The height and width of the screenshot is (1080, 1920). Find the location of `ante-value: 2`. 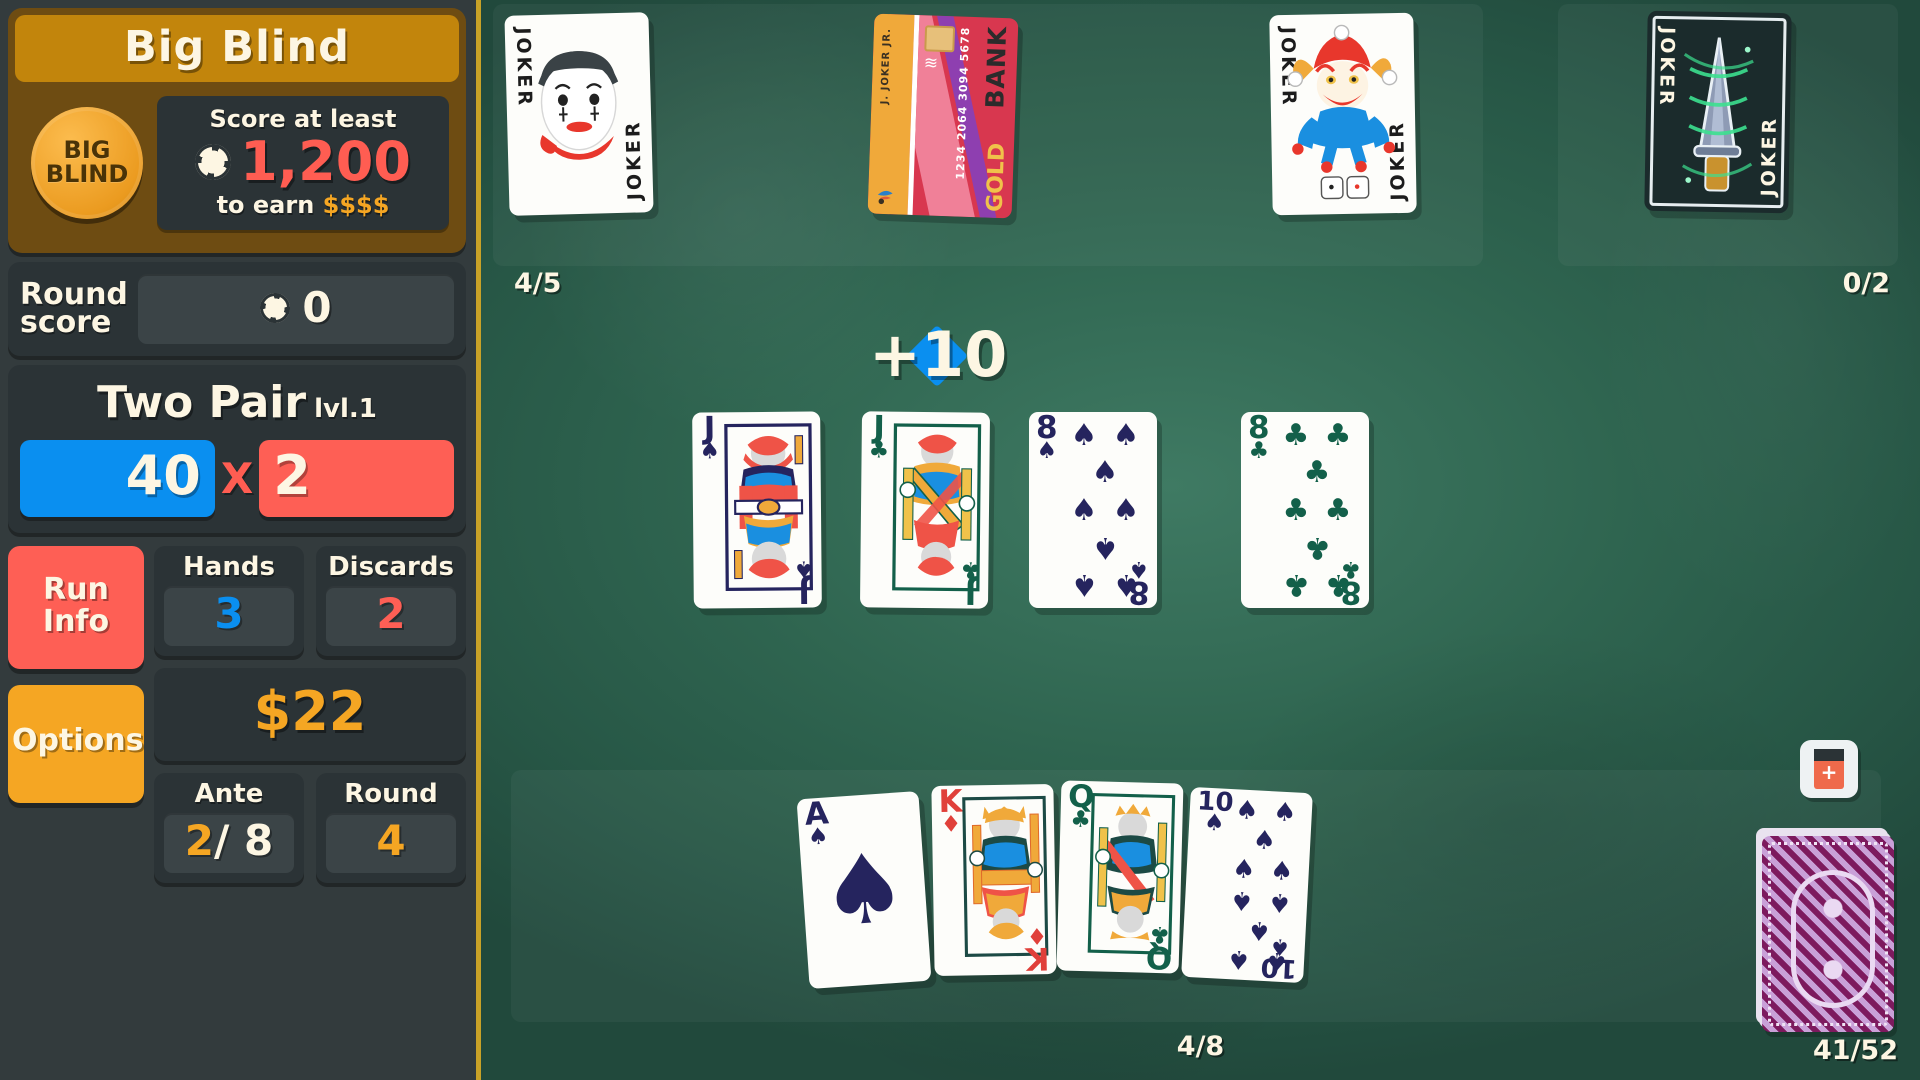

ante-value: 2 is located at coordinates (199, 840).